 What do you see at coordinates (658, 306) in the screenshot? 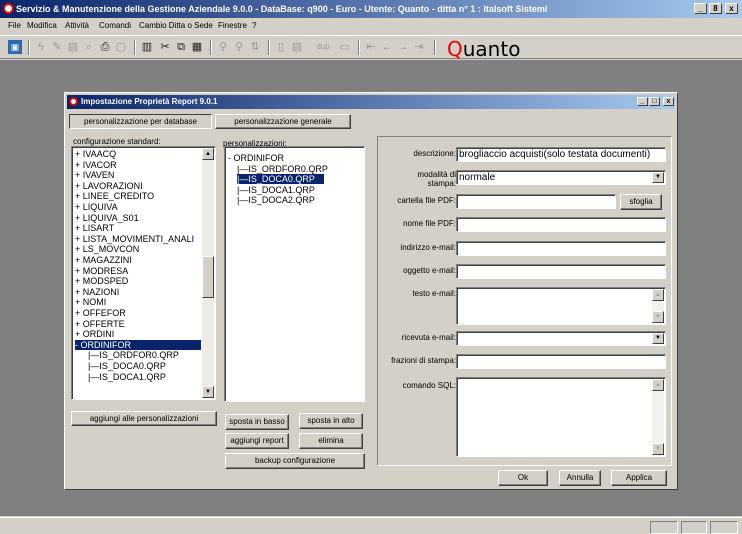
I see `testo-email-scrollbar: ▲ ▼` at bounding box center [658, 306].